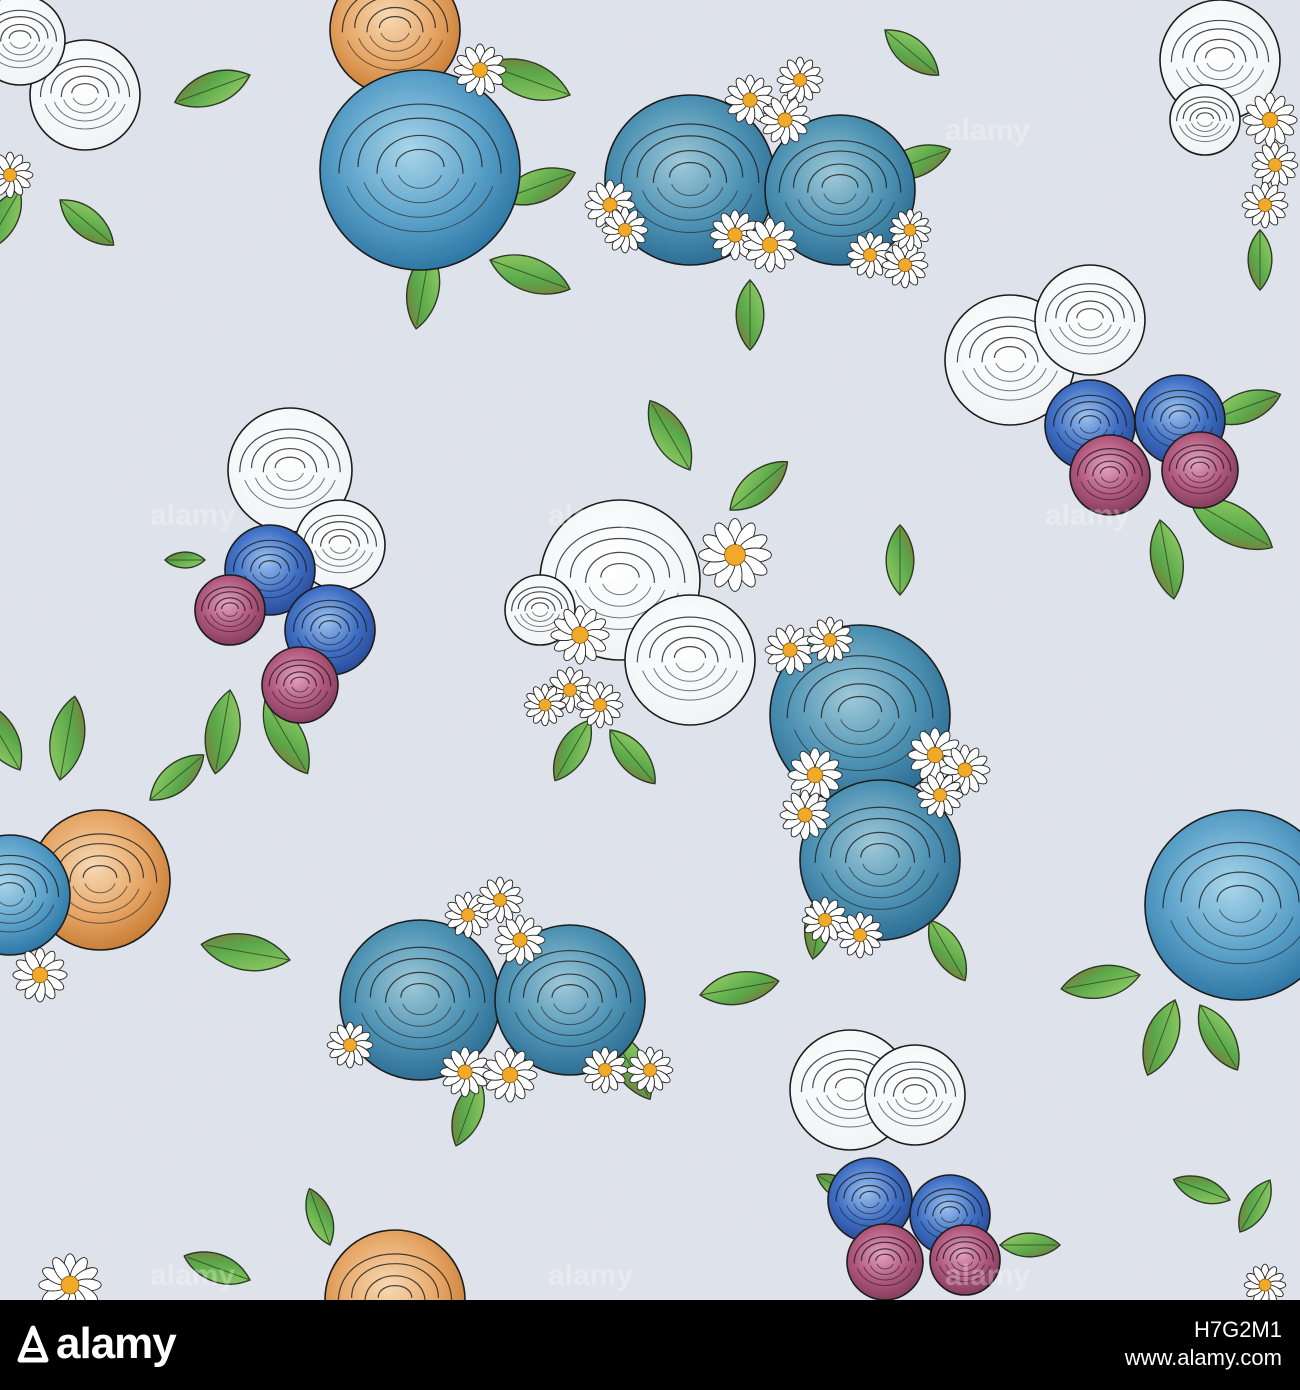 The width and height of the screenshot is (1300, 1390). I want to click on alamy-logo: alamy, so click(96, 1343).